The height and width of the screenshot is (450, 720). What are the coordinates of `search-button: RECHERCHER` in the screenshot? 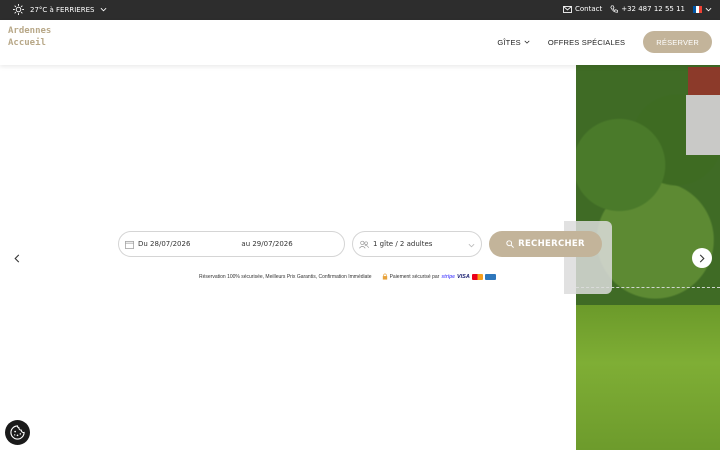 It's located at (545, 244).